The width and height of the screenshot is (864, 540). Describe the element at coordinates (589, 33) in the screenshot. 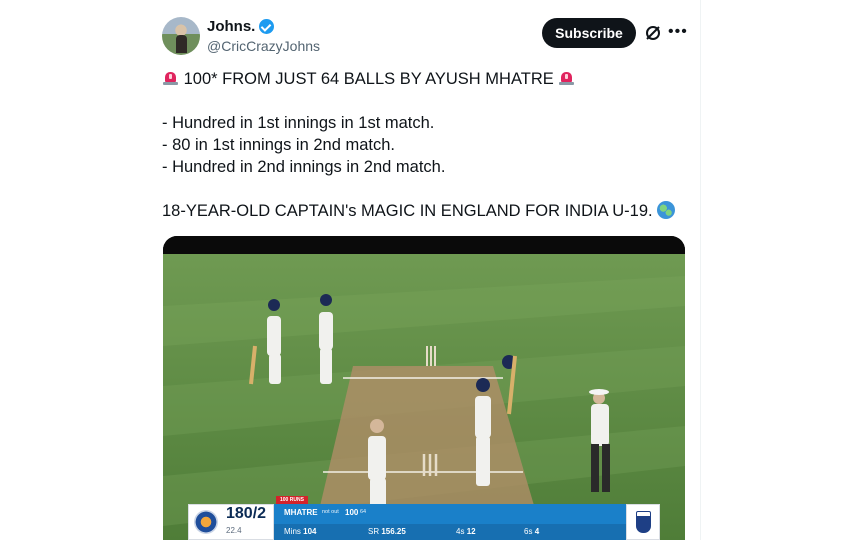

I see `subscribe-button: Subscribe` at that location.